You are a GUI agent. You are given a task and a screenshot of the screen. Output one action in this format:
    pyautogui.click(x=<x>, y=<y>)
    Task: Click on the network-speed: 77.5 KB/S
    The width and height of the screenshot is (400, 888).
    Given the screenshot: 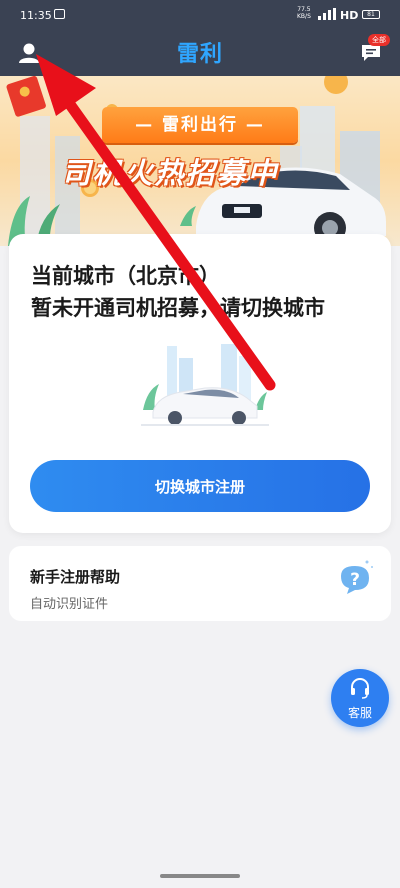 What is the action you would take?
    pyautogui.click(x=304, y=13)
    